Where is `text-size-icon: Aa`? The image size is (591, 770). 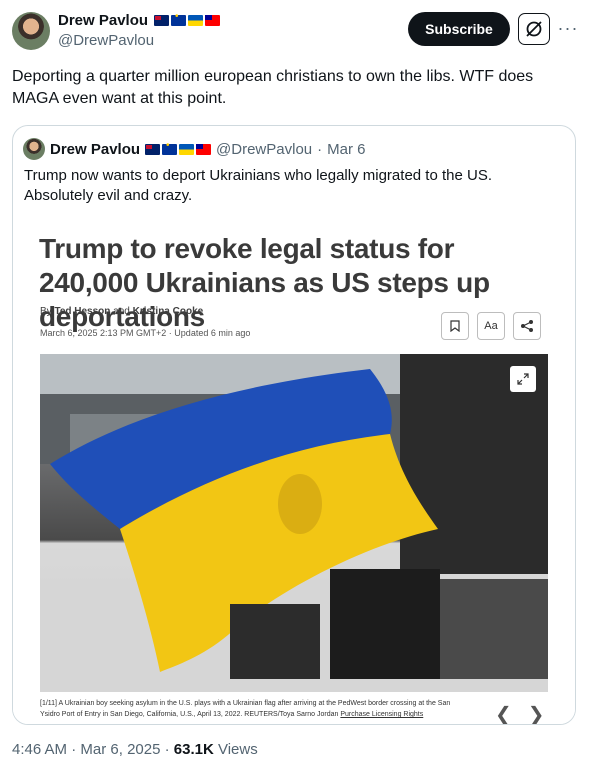 text-size-icon: Aa is located at coordinates (491, 326).